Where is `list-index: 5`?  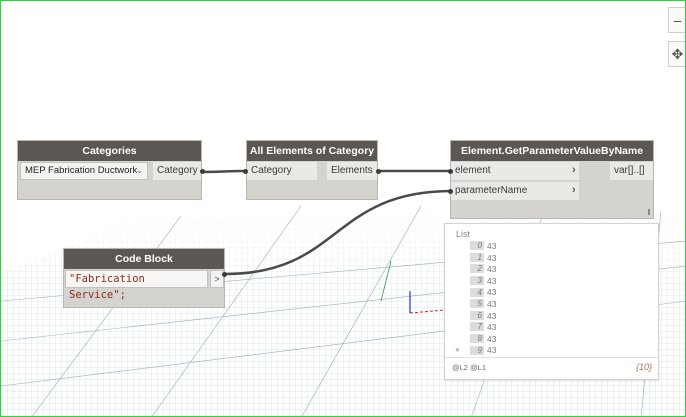
list-index: 5 is located at coordinates (477, 304).